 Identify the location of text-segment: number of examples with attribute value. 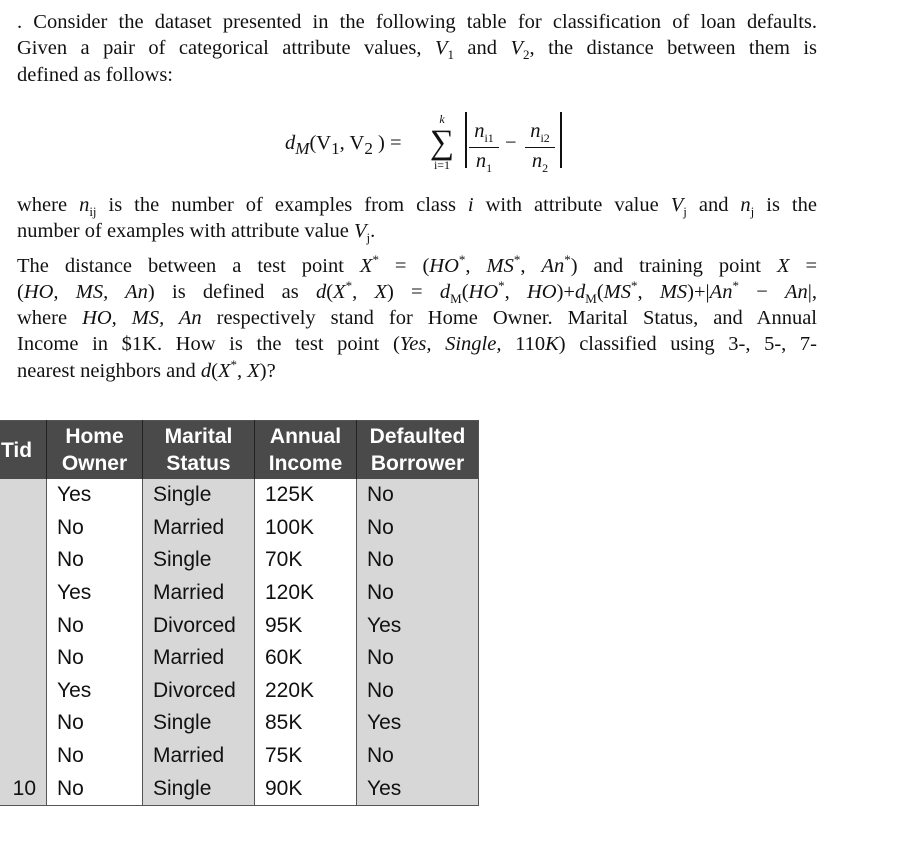
(186, 231).